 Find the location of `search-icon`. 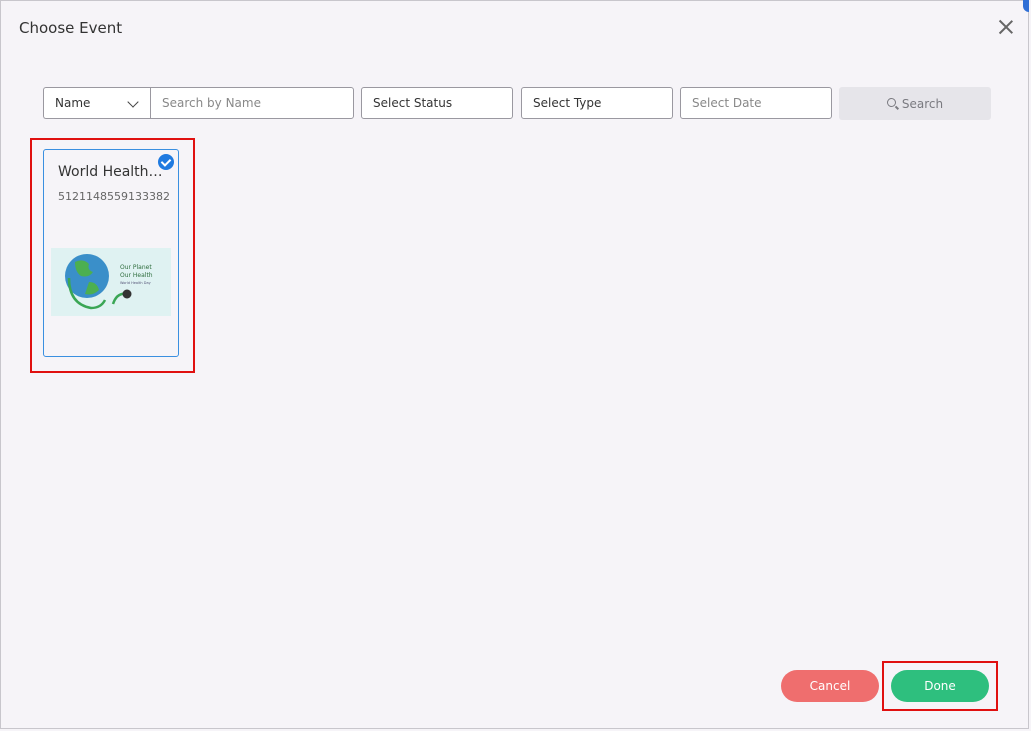

search-icon is located at coordinates (891, 102).